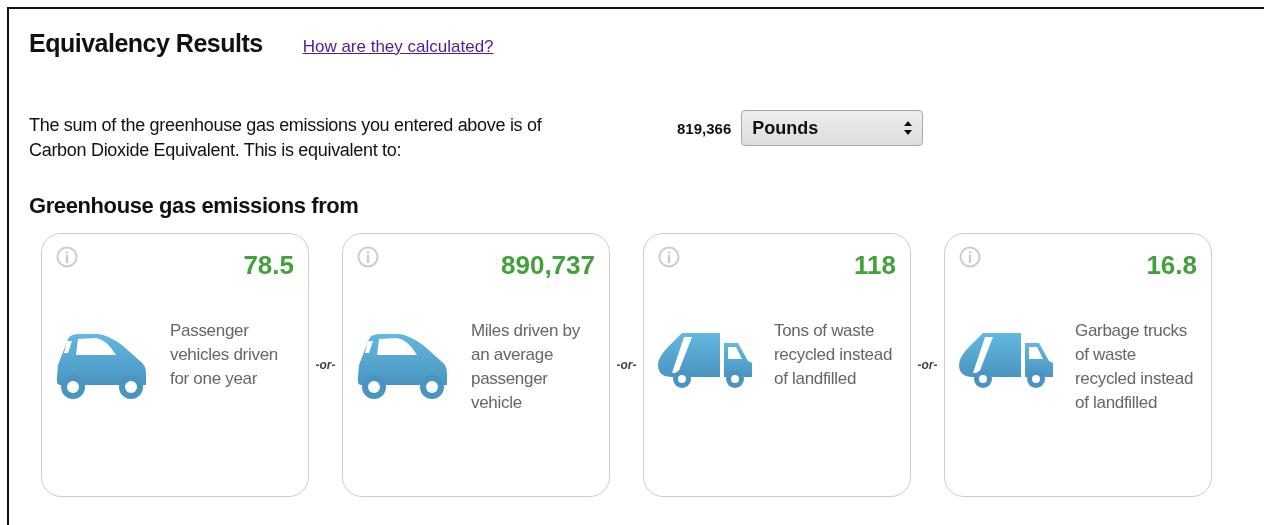 This screenshot has width=1264, height=525. What do you see at coordinates (548, 265) in the screenshot?
I see `equivalent-value: 890,737` at bounding box center [548, 265].